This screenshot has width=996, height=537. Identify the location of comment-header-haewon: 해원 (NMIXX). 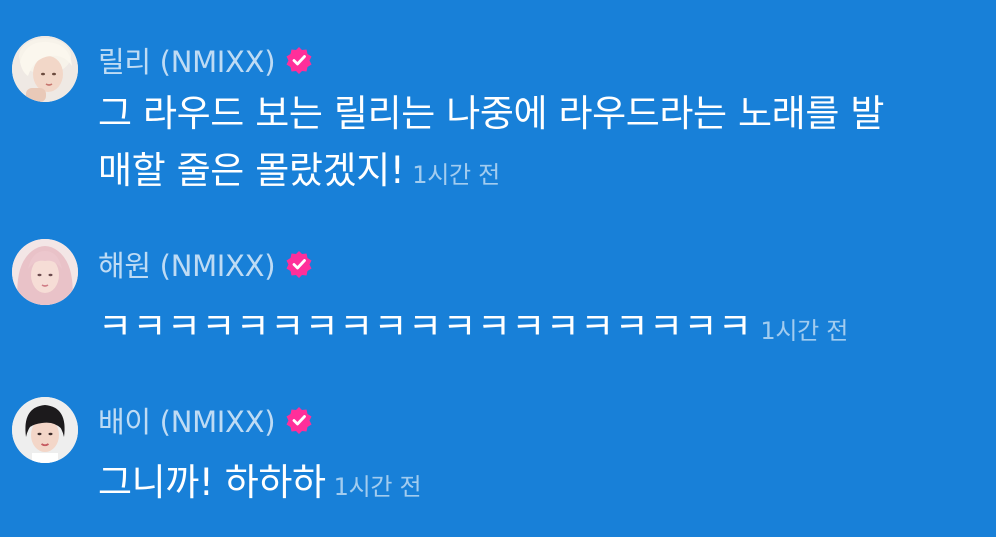
(205, 264).